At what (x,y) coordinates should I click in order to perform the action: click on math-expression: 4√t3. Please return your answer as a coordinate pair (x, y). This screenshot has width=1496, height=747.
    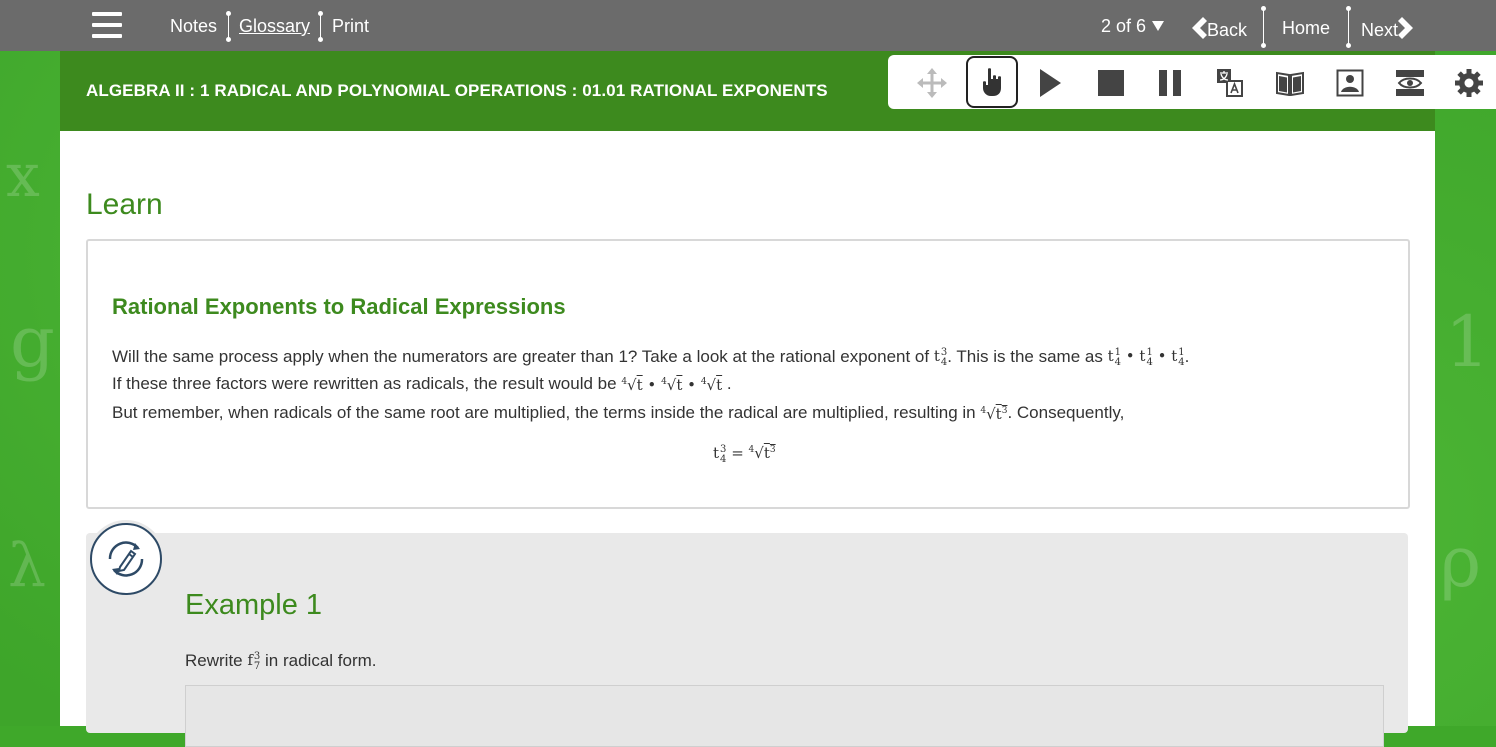
    Looking at the image, I should click on (993, 414).